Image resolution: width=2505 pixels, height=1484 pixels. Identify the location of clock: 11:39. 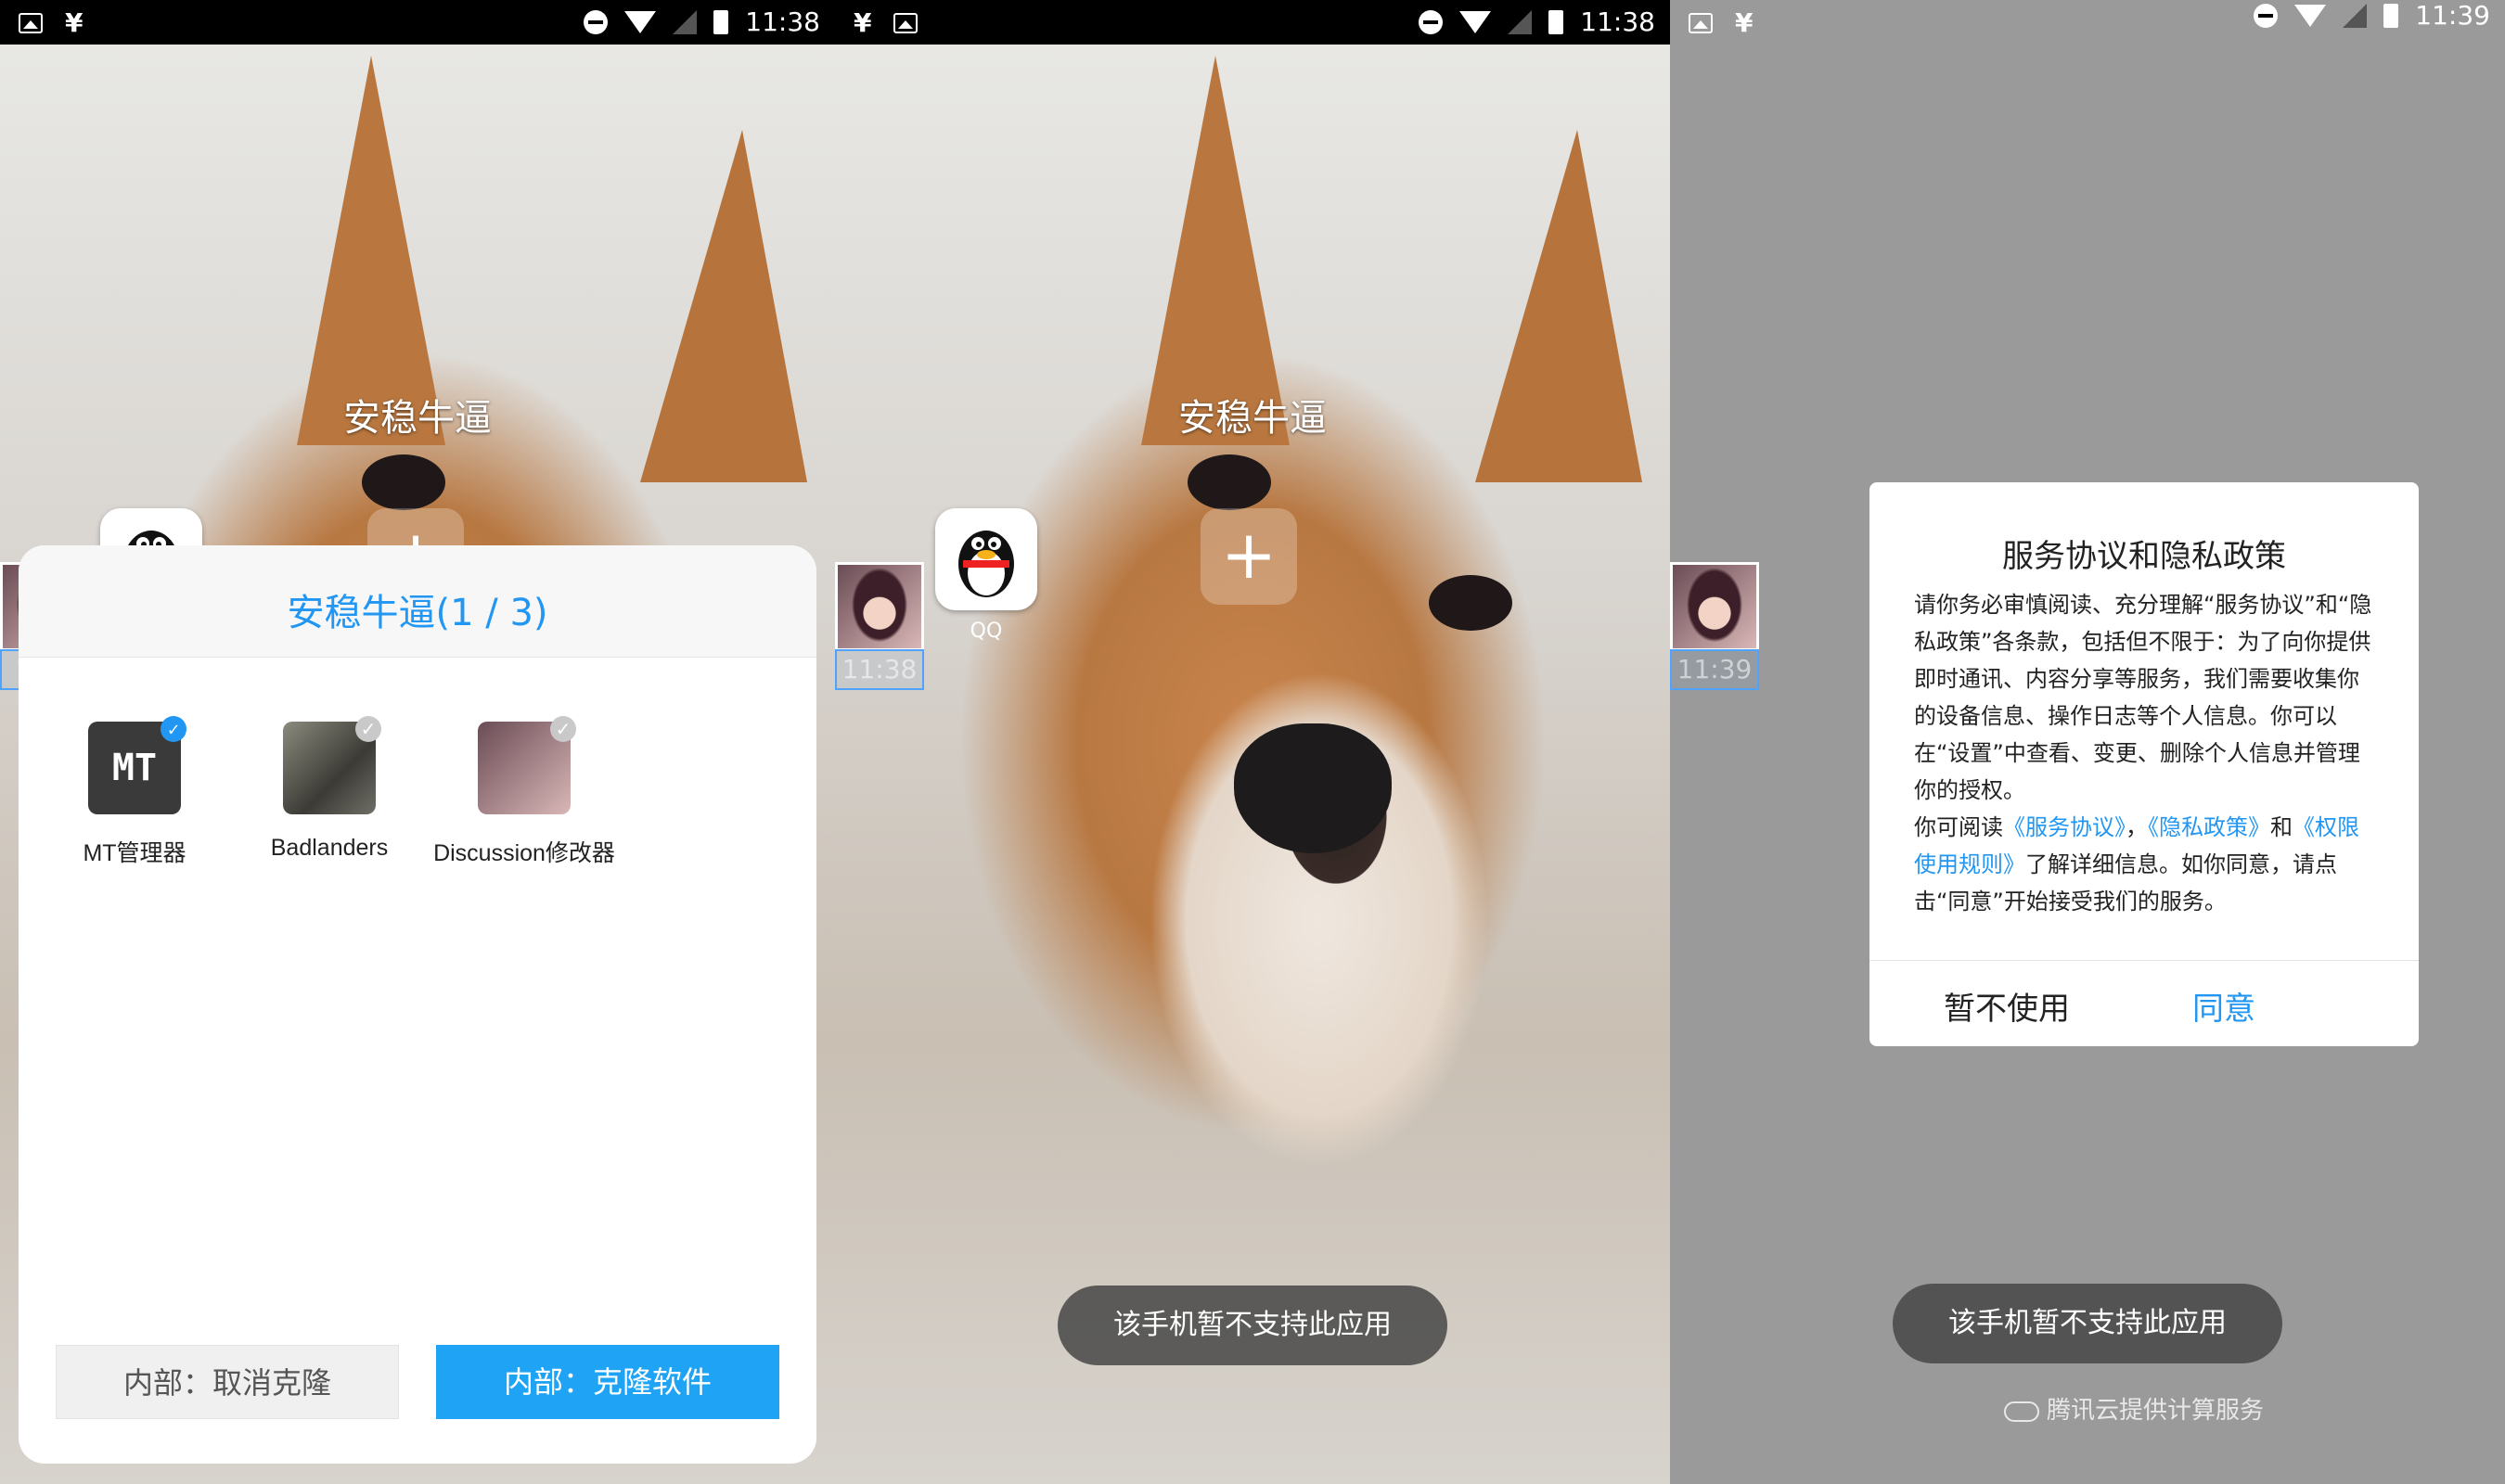
(2452, 15).